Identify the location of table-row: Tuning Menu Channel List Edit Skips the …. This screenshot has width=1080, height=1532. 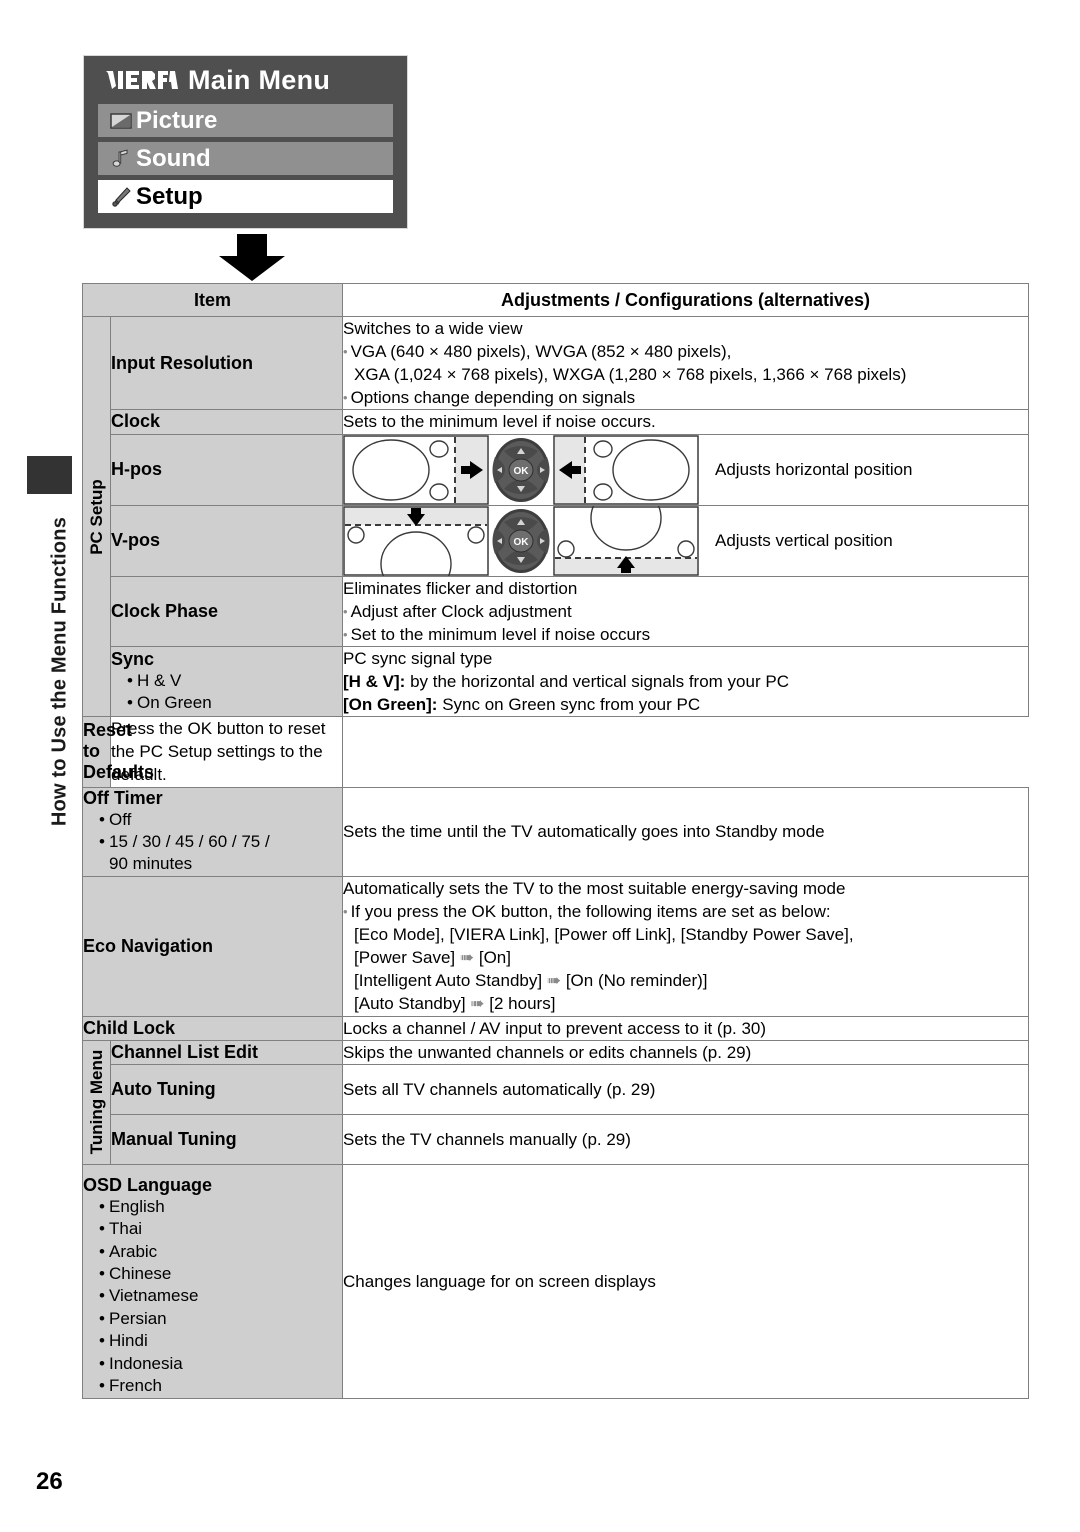
(556, 1102).